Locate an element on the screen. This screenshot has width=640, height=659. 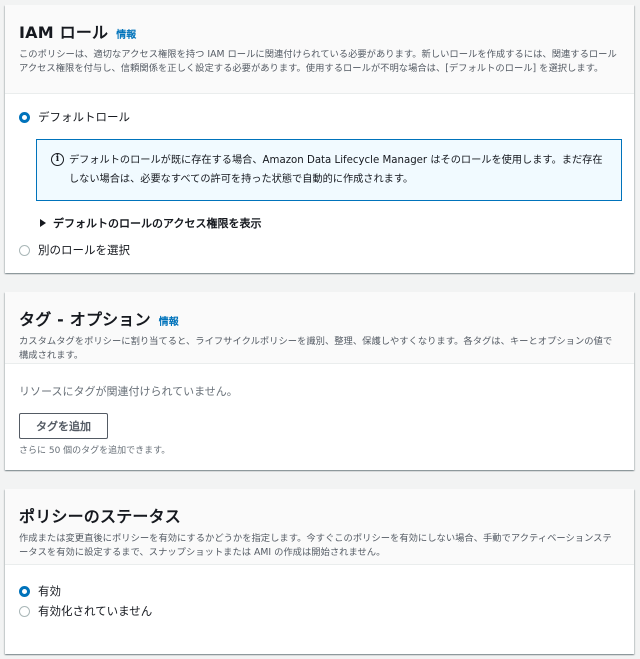
policy-disabled-radio-option: 有効化されていません is located at coordinates (85, 611).